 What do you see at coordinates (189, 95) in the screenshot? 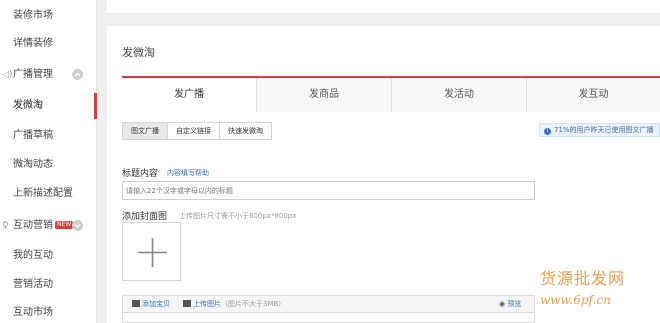
I see `tab-post-broadcast: 发广播` at bounding box center [189, 95].